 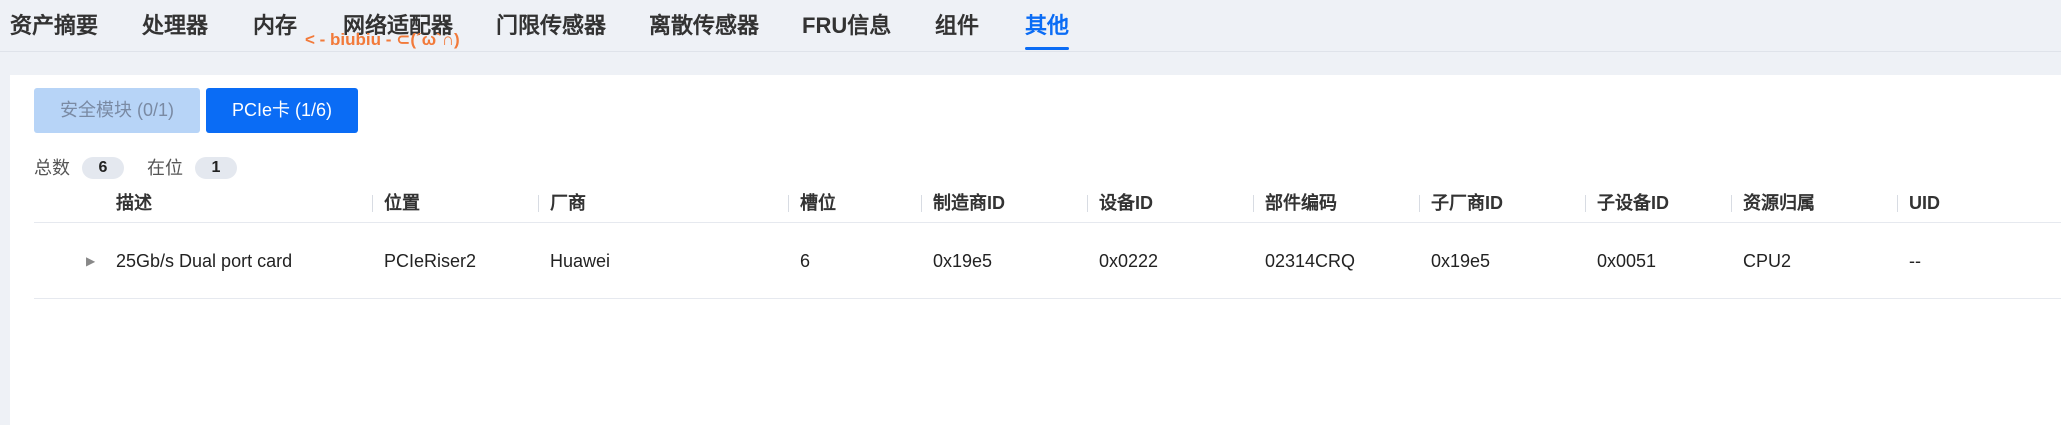 I want to click on tab-components: 组件, so click(x=957, y=26).